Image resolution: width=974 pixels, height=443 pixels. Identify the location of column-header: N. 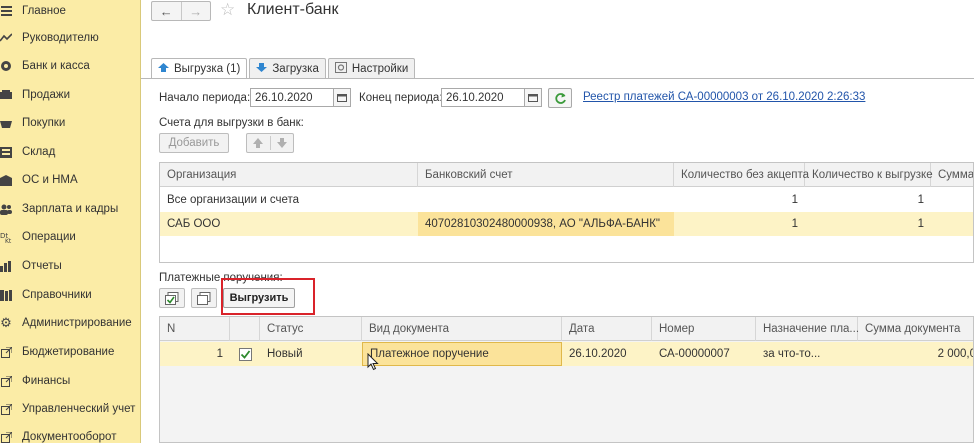
(195, 329).